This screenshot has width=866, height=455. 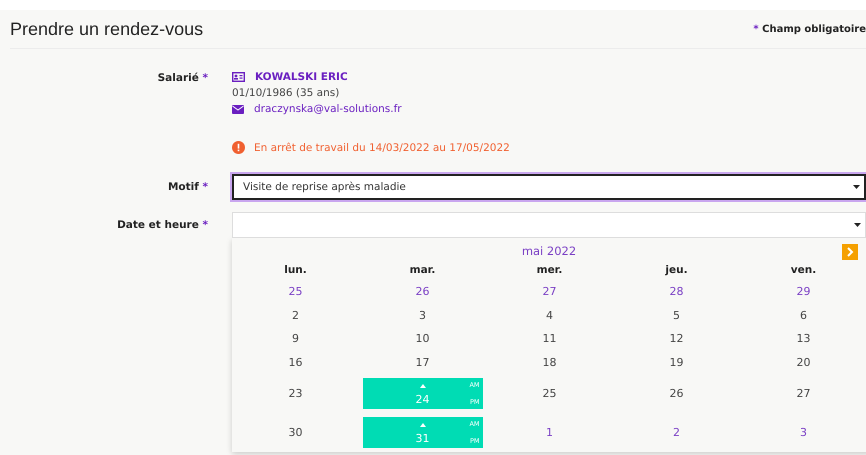 What do you see at coordinates (301, 77) in the screenshot?
I see `employee-name: KOWALSKI ERIC` at bounding box center [301, 77].